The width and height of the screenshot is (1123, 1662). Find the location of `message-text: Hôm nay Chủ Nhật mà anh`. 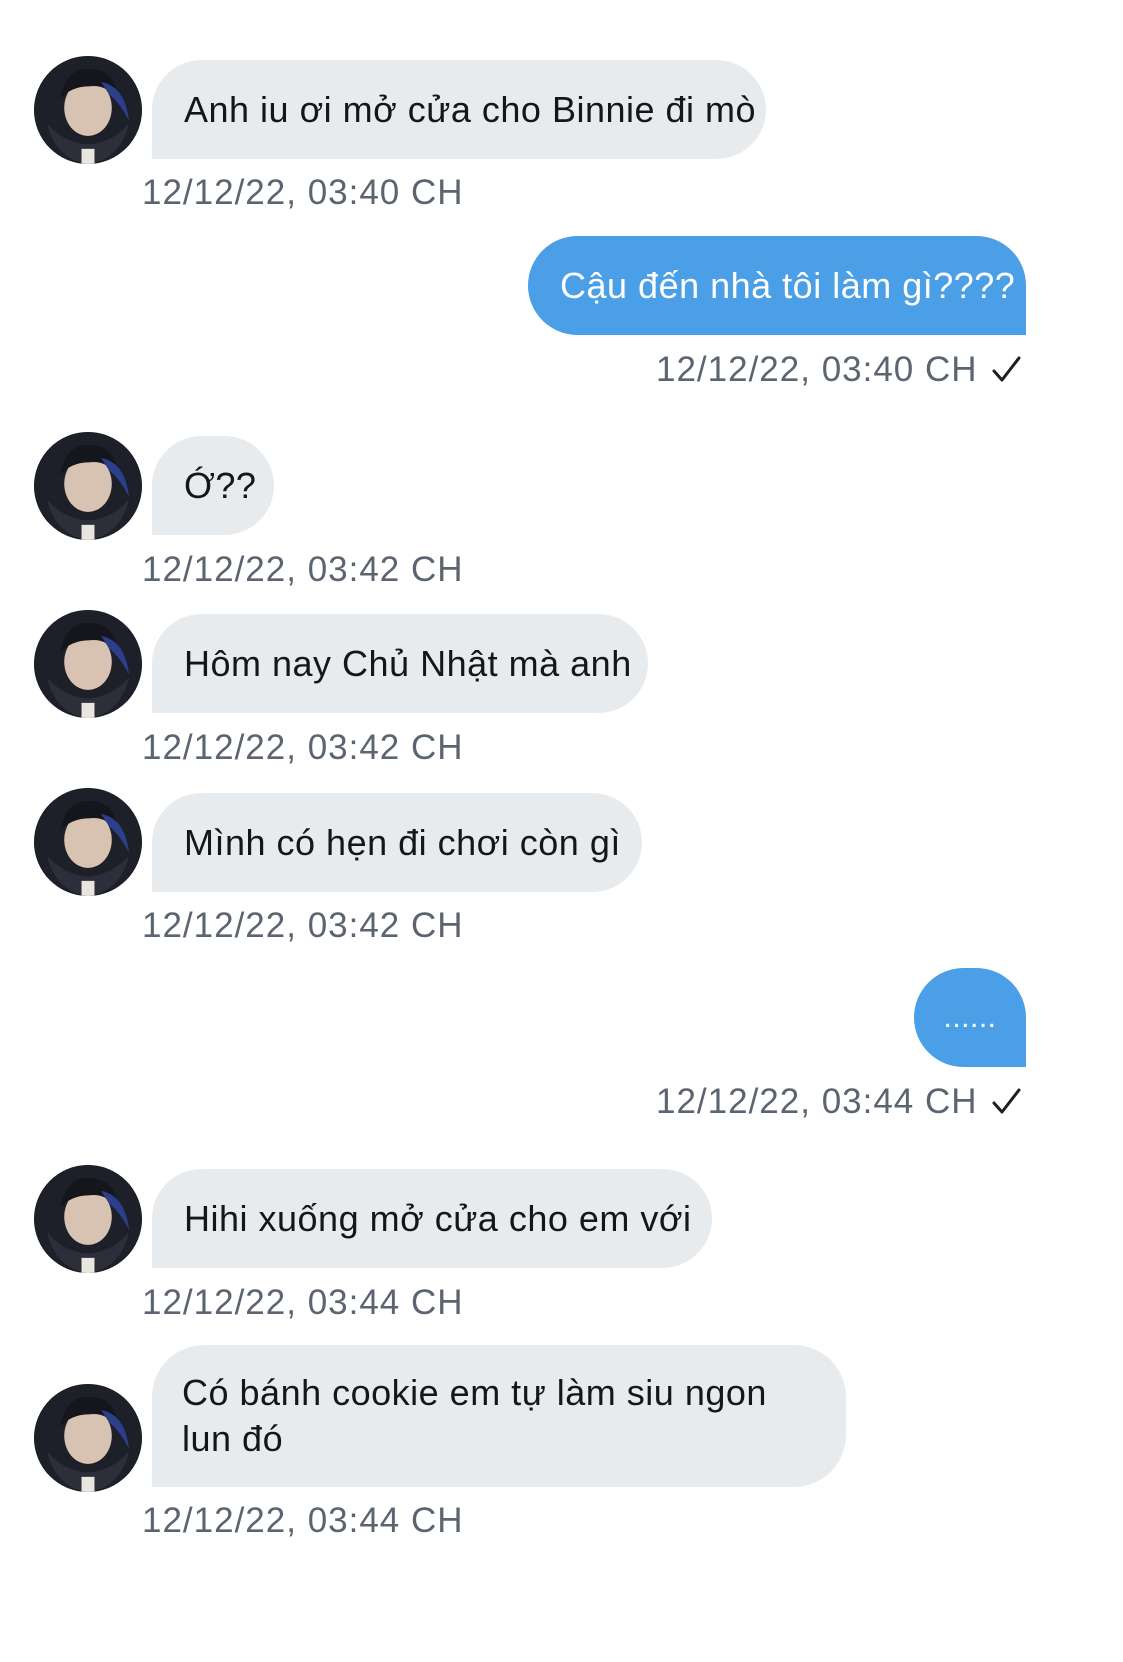

message-text: Hôm nay Chủ Nhật mà anh is located at coordinates (408, 663).